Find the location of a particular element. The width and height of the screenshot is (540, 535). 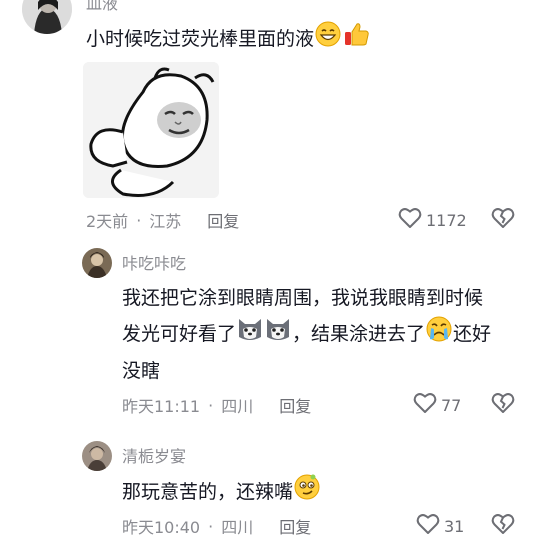

comment-text-content: 小时候吃过荧光棒里面的液 is located at coordinates (200, 39).